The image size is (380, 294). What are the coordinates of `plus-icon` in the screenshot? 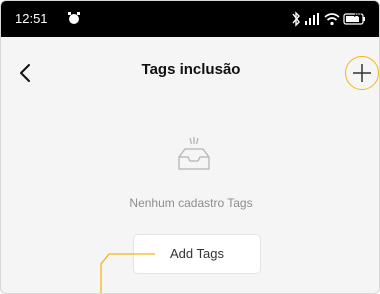 It's located at (362, 73).